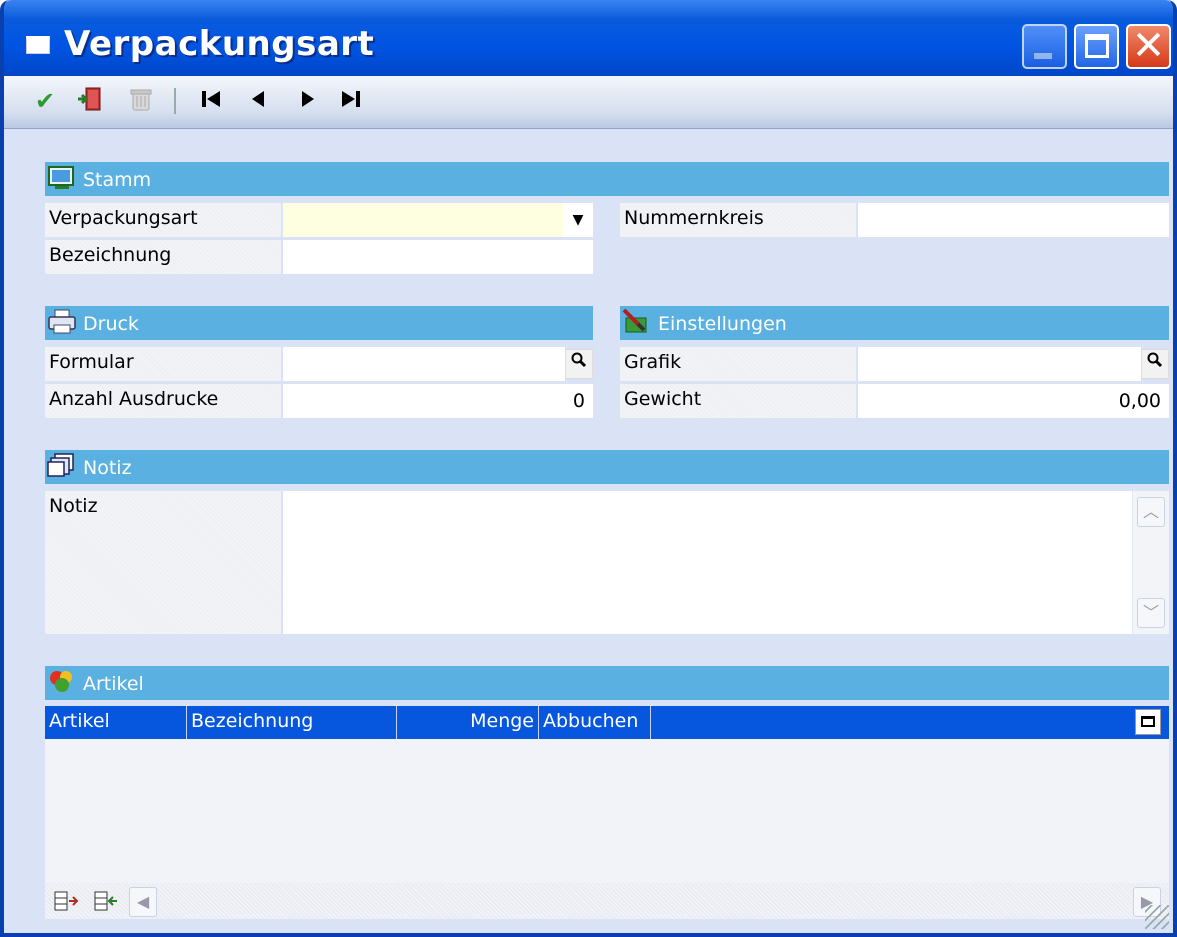 This screenshot has height=937, width=1177. I want to click on insert-row-icon, so click(66, 902).